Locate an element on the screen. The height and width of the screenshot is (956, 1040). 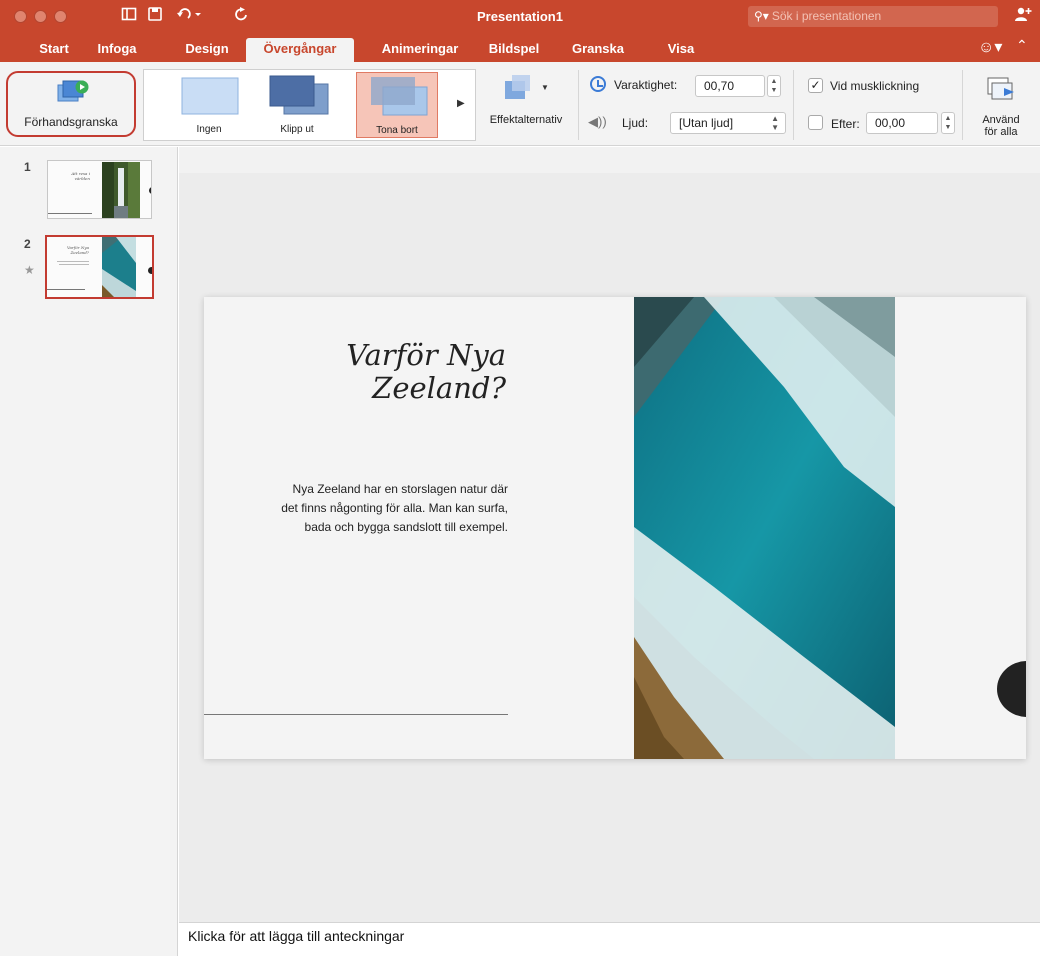
after-stepper: ▲ ▼ is located at coordinates (948, 123).